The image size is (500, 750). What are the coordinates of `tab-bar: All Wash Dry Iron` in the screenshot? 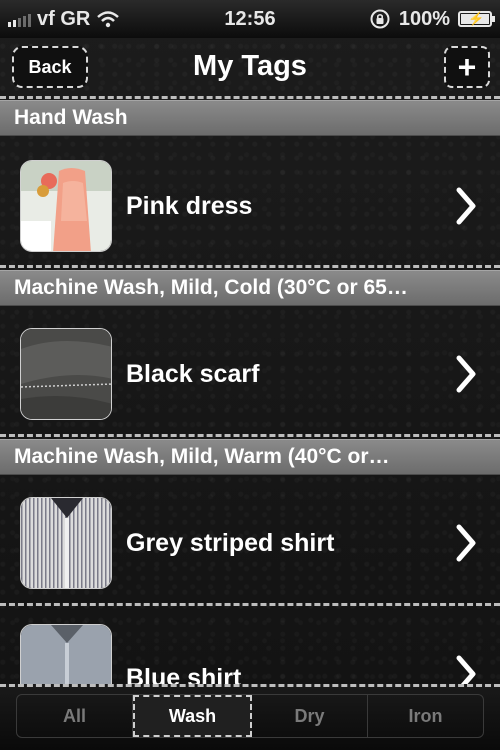 It's located at (250, 717).